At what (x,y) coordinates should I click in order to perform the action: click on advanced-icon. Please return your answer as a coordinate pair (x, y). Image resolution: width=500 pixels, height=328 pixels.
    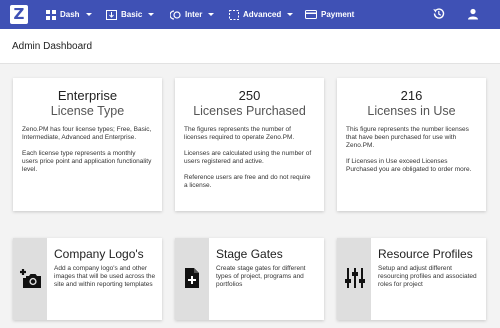
    Looking at the image, I should click on (234, 14).